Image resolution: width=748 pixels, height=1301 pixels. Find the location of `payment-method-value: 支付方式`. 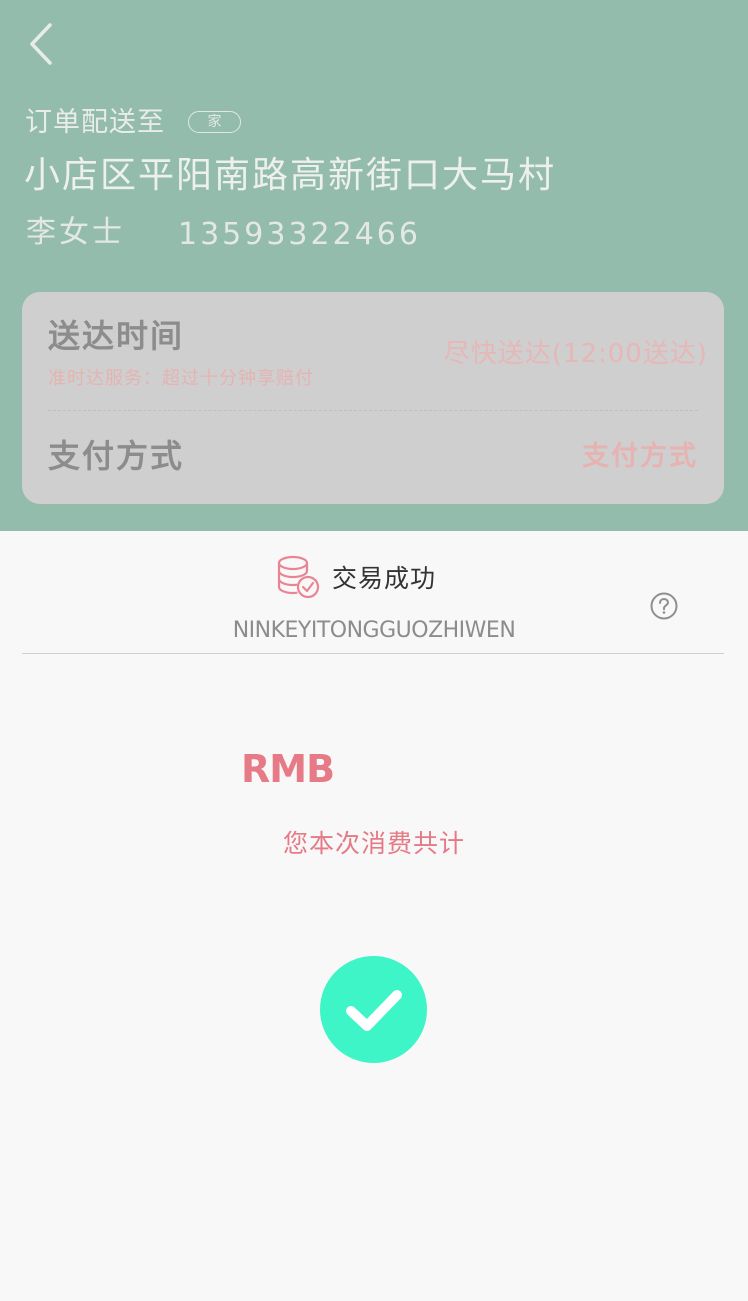

payment-method-value: 支付方式 is located at coordinates (640, 457).